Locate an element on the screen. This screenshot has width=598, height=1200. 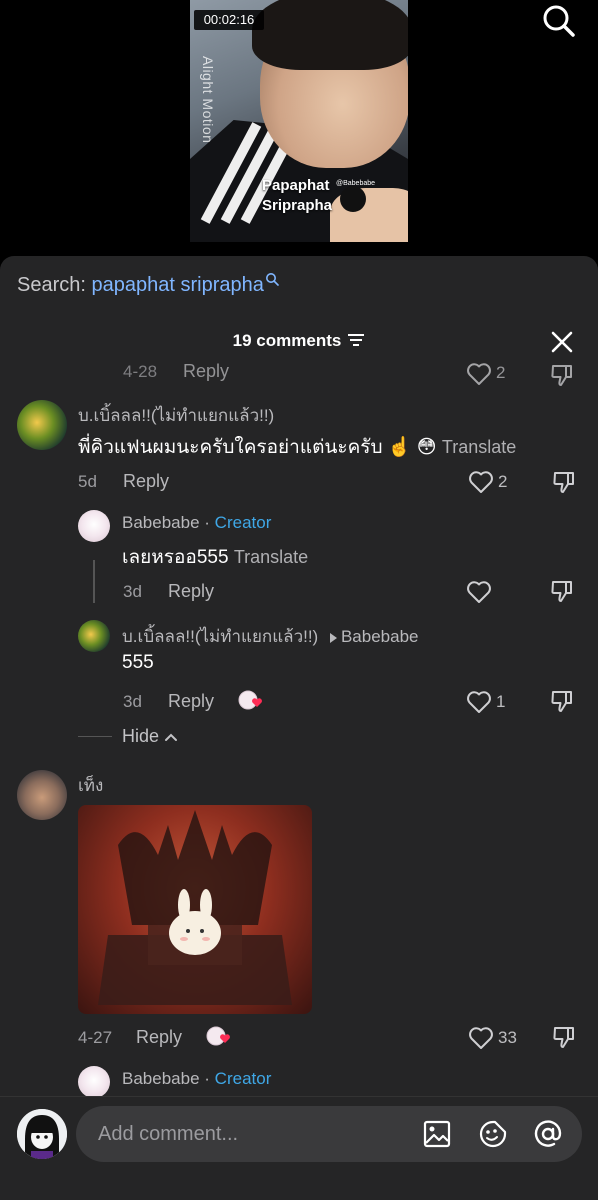
comment-date: 5d is located at coordinates (87, 481).